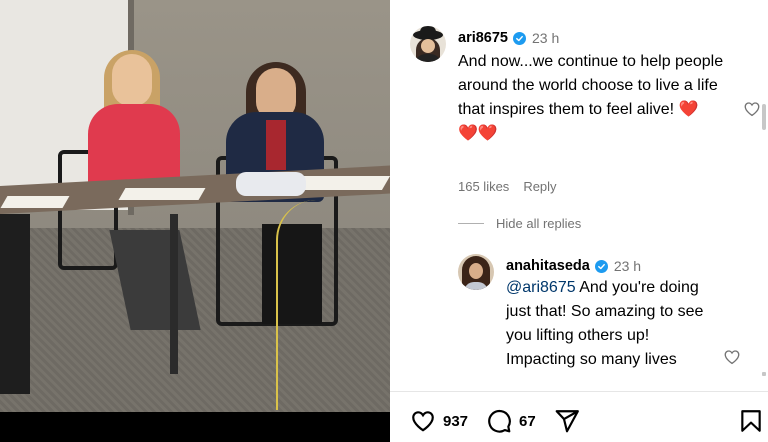  What do you see at coordinates (545, 38) in the screenshot?
I see `comment-time: 23 h` at bounding box center [545, 38].